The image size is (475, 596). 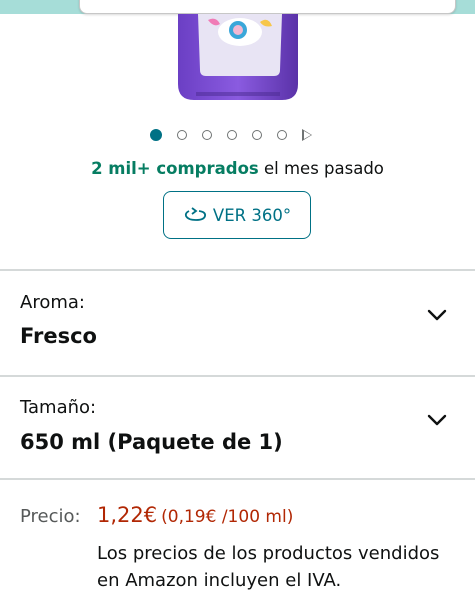 What do you see at coordinates (58, 336) in the screenshot?
I see `variant-value: Fresco` at bounding box center [58, 336].